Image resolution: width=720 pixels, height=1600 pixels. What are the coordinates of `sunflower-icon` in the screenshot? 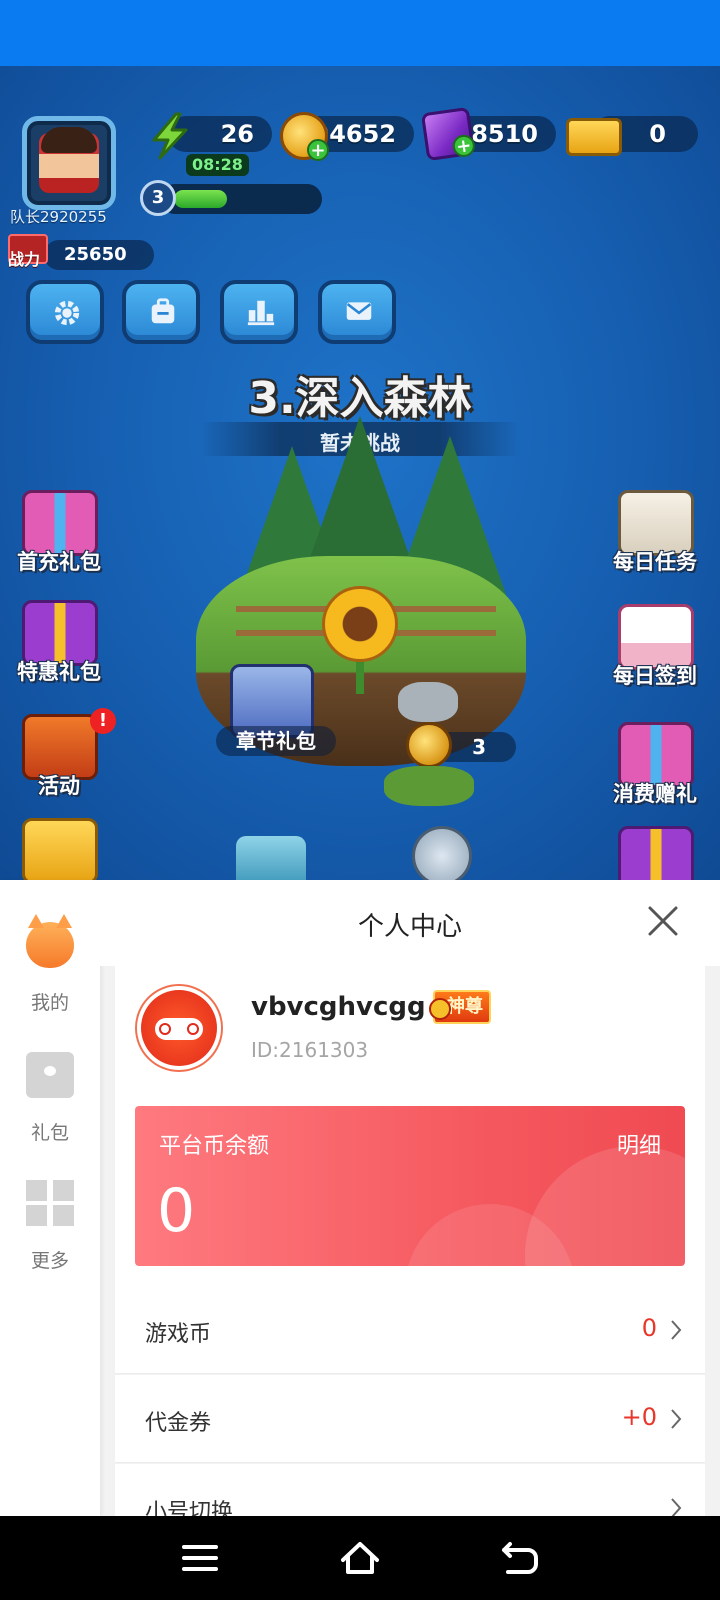 It's located at (360, 624).